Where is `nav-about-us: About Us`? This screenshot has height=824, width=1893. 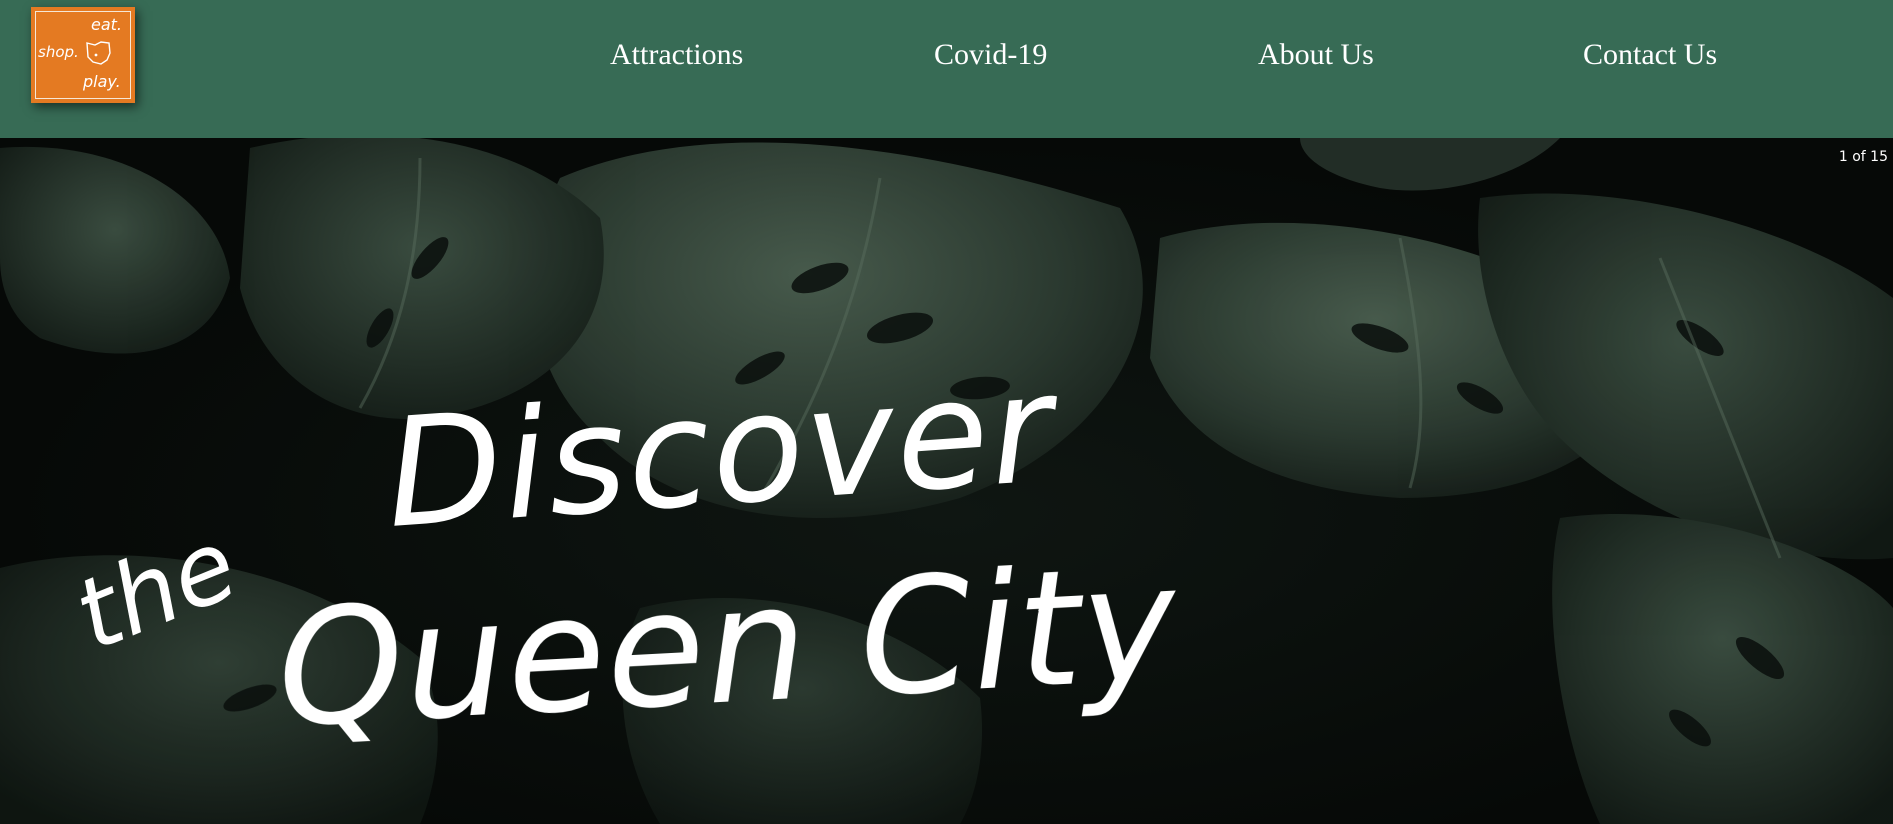
nav-about-us: About Us is located at coordinates (1316, 55).